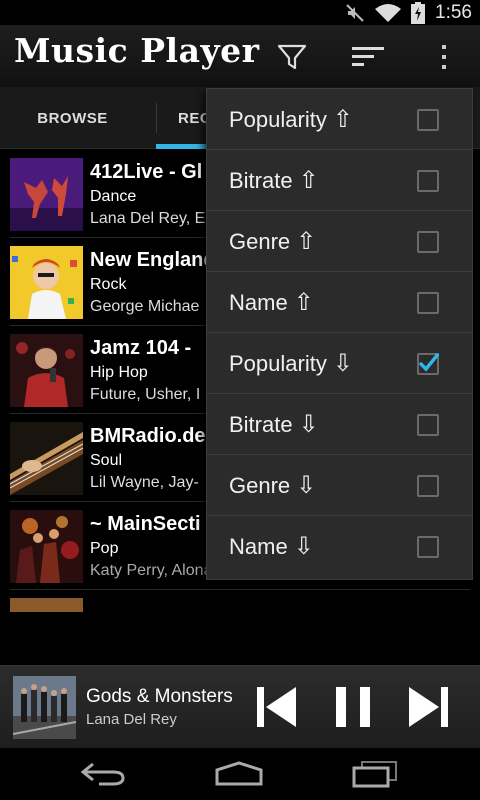  Describe the element at coordinates (144, 482) in the screenshot. I see `station-artists: Lil Wayne, Jay-` at that location.